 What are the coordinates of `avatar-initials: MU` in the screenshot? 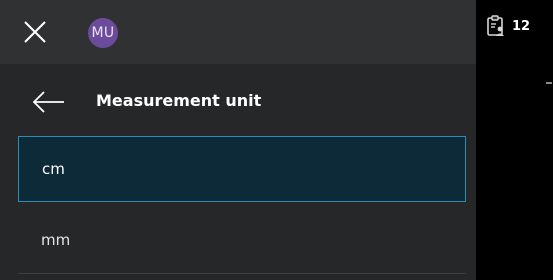 It's located at (103, 33).